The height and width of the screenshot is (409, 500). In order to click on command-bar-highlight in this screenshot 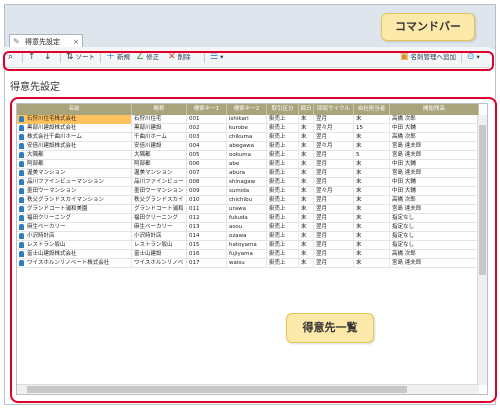, I will do `click(248, 61)`.